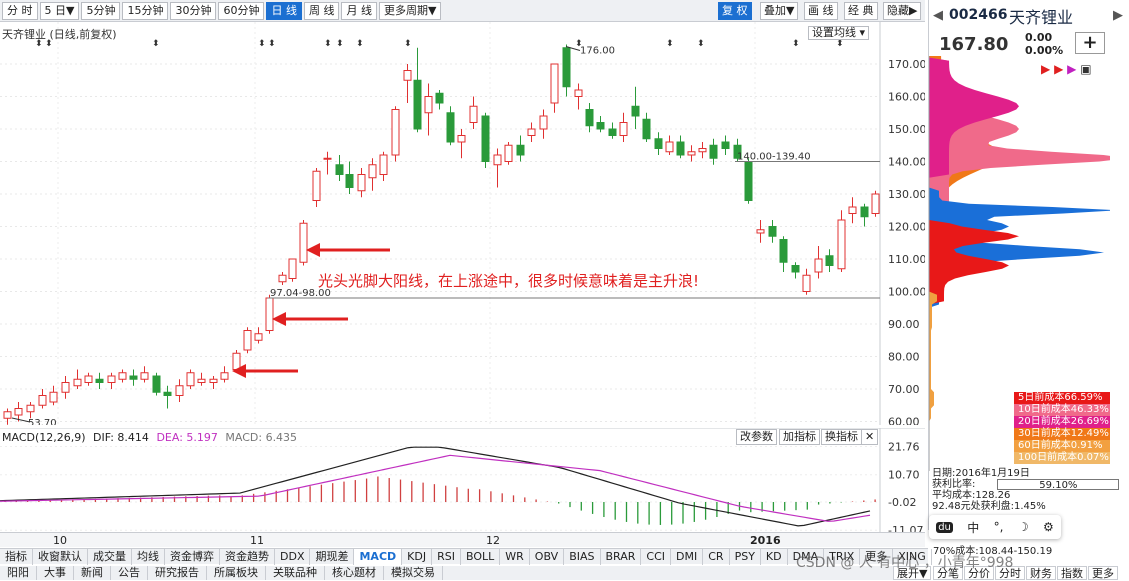 The height and width of the screenshot is (581, 1129). Describe the element at coordinates (129, 573) in the screenshot. I see `info-tab-3: 公告` at that location.